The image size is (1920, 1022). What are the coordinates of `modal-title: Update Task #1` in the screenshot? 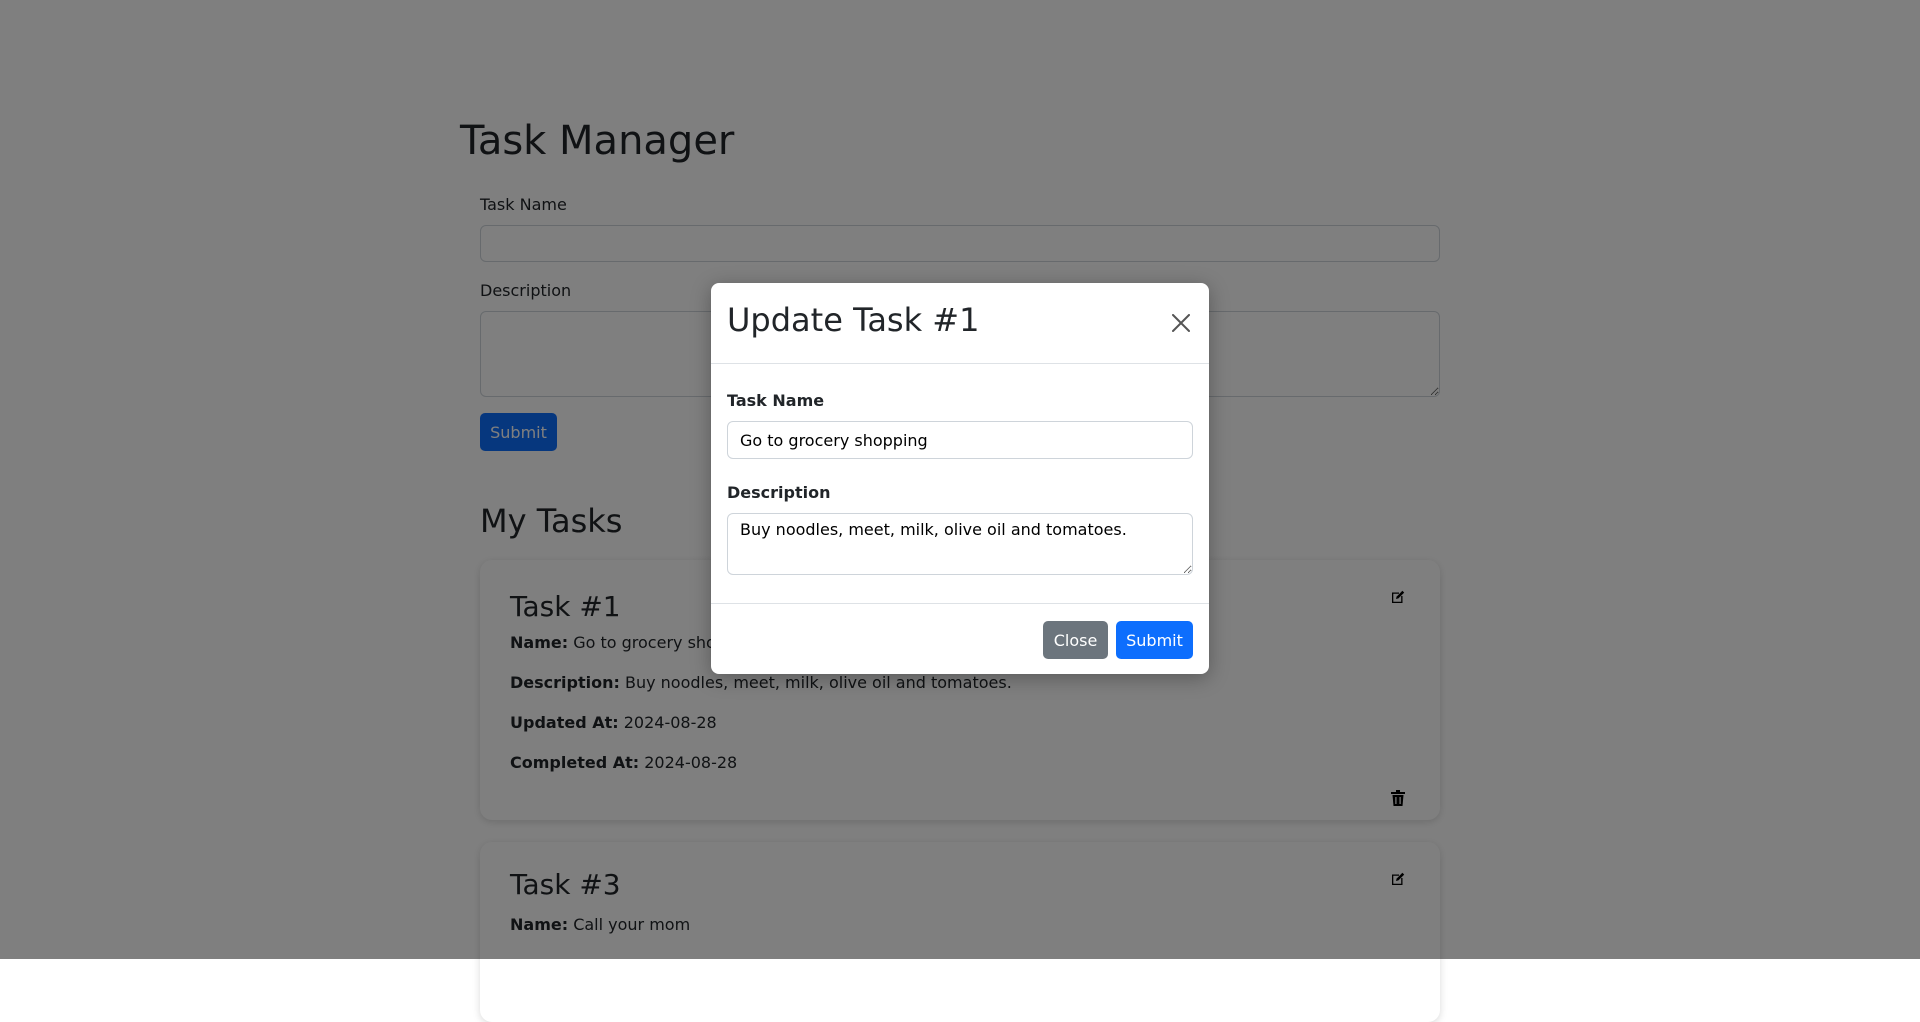 It's located at (853, 320).